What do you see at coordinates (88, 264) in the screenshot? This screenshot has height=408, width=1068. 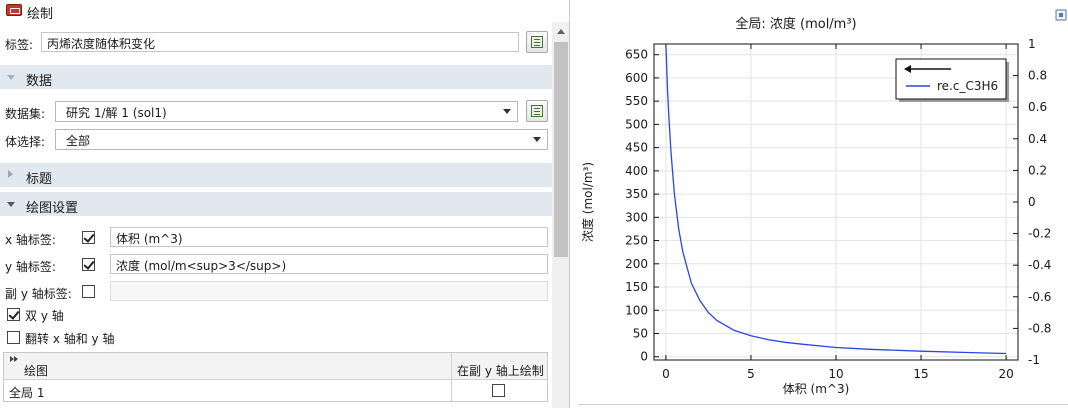 I see `y-label-checkbox` at bounding box center [88, 264].